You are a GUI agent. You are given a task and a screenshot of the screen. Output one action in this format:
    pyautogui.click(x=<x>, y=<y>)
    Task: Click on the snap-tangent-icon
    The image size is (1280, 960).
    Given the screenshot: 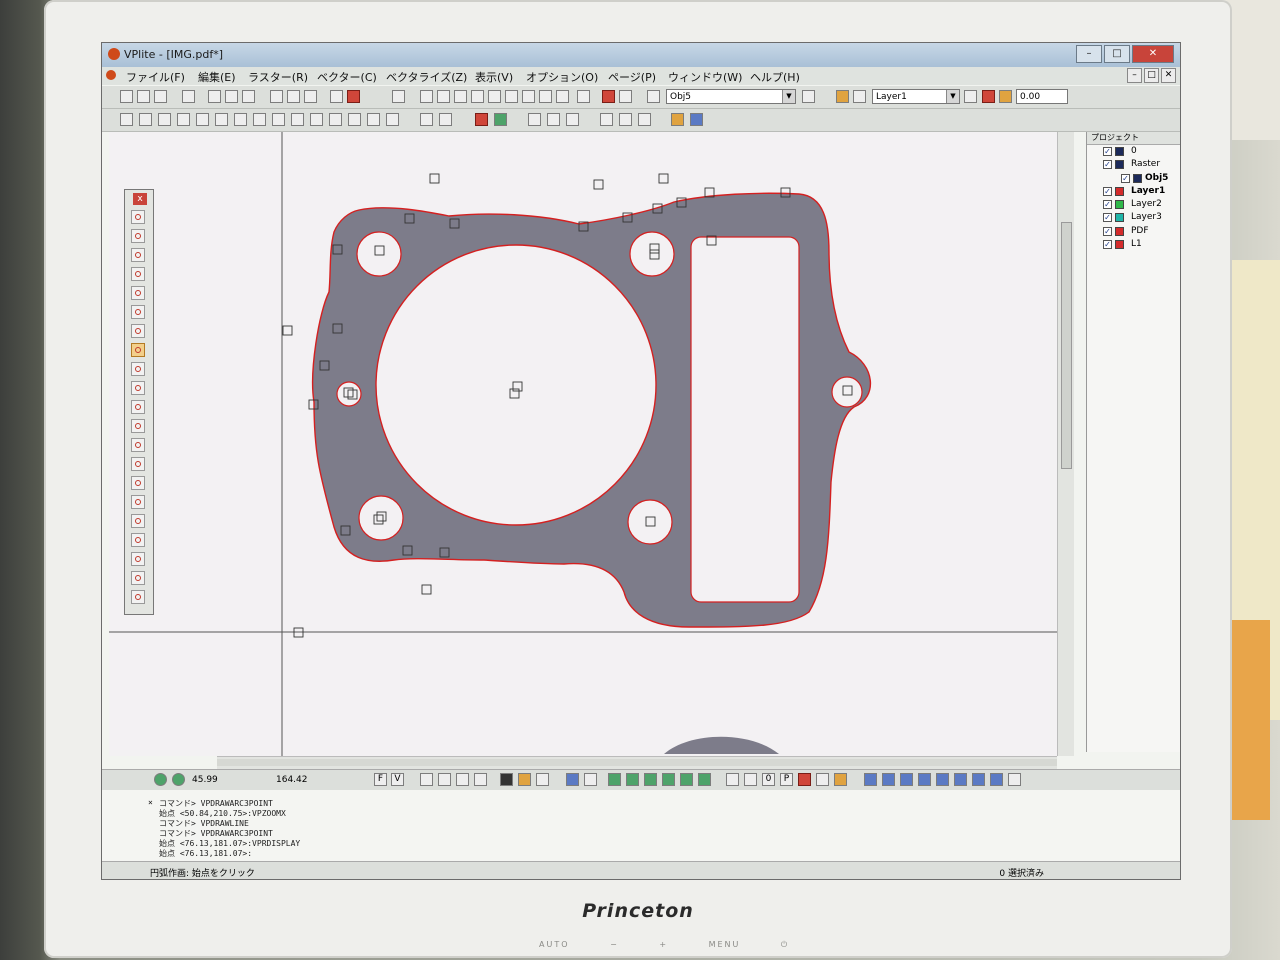 What is the action you would take?
    pyautogui.click(x=978, y=779)
    